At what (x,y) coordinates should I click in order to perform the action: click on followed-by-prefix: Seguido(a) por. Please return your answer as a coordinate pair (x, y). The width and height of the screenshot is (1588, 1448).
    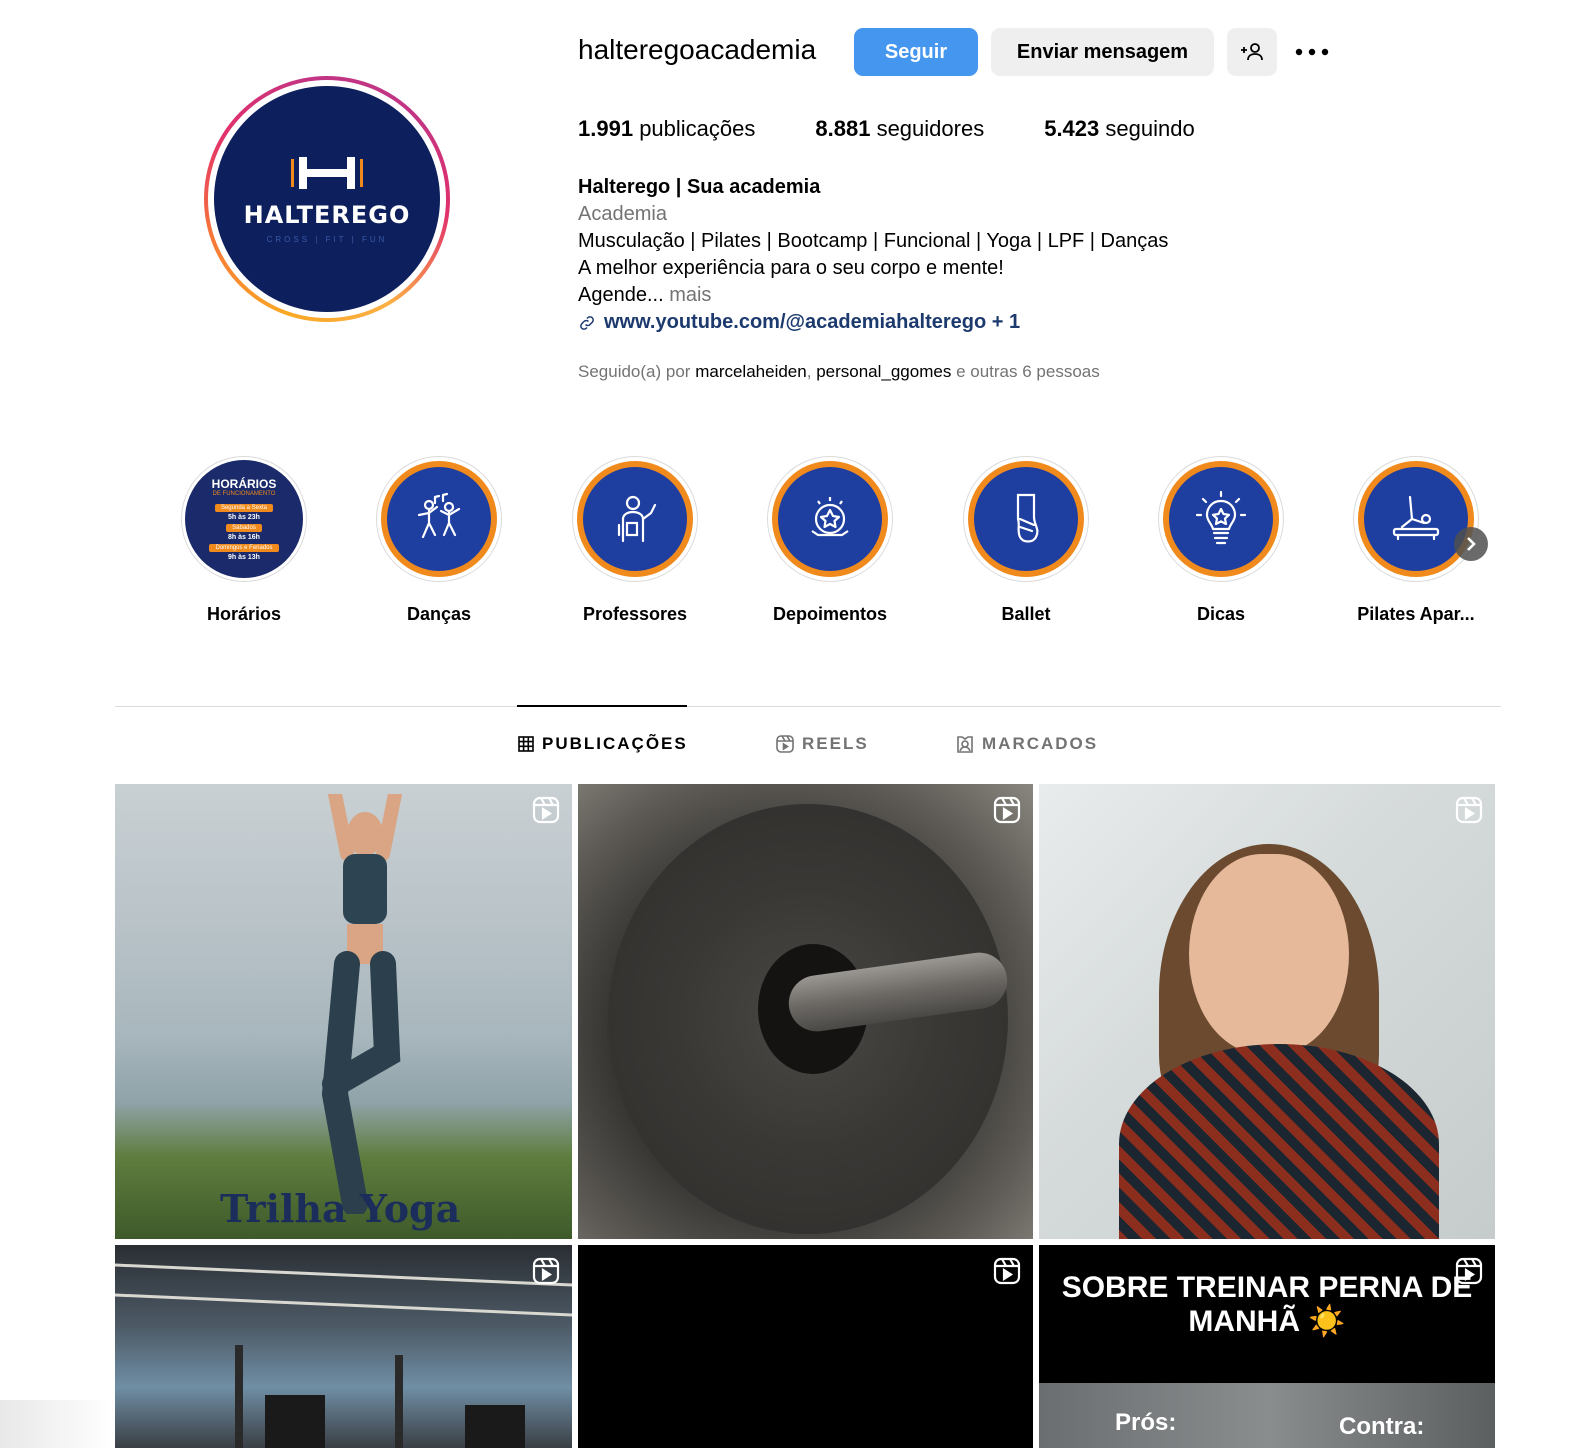
    Looking at the image, I should click on (634, 371).